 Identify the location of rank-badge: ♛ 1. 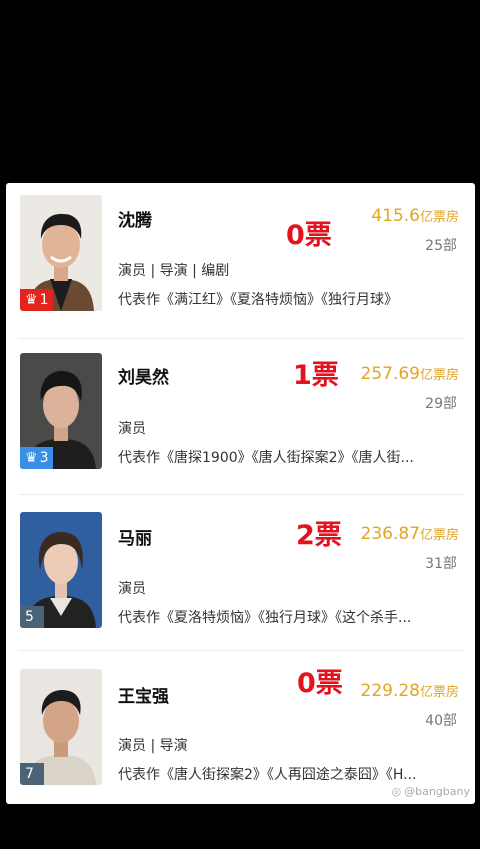
(37, 300).